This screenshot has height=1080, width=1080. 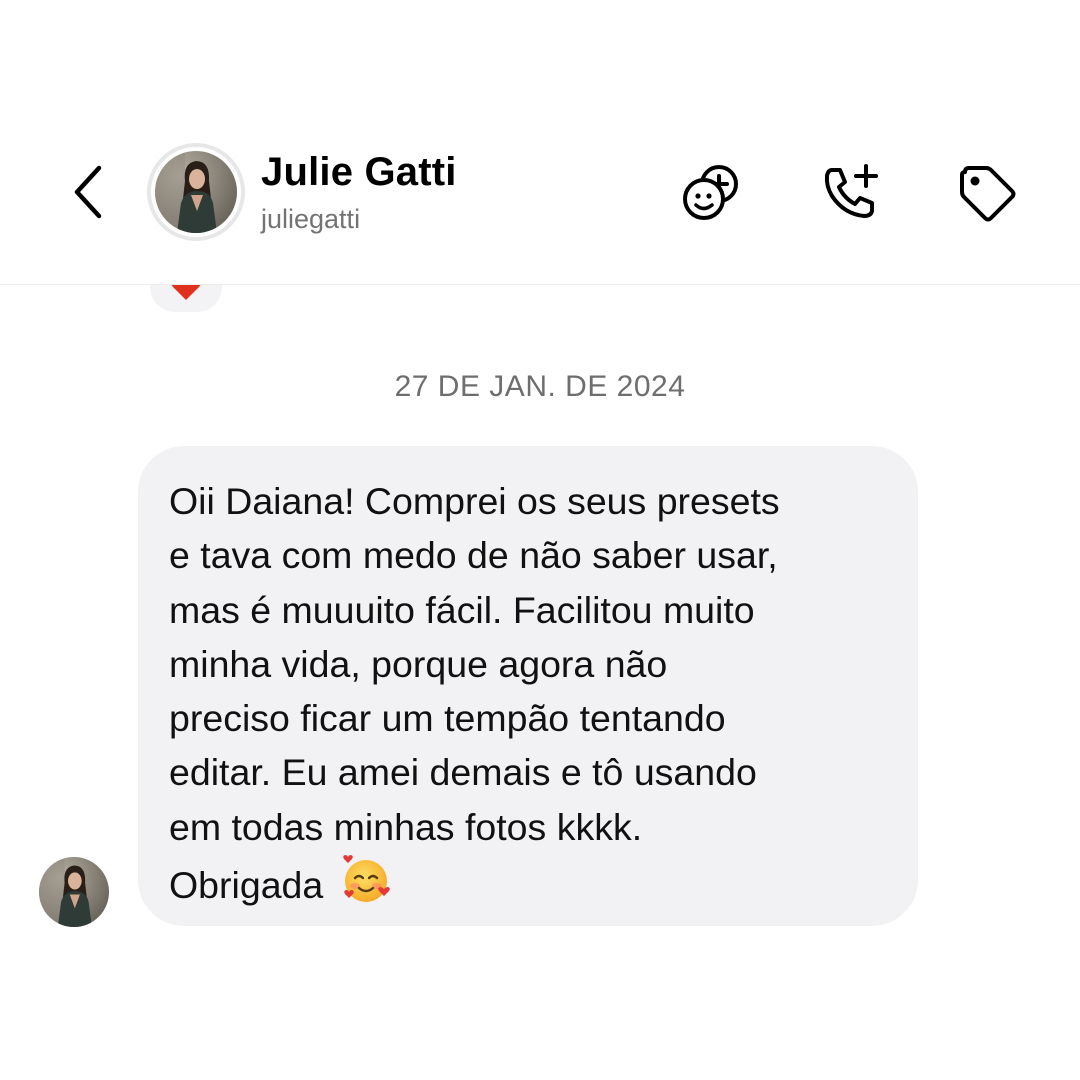 I want to click on back-button, so click(x=88, y=192).